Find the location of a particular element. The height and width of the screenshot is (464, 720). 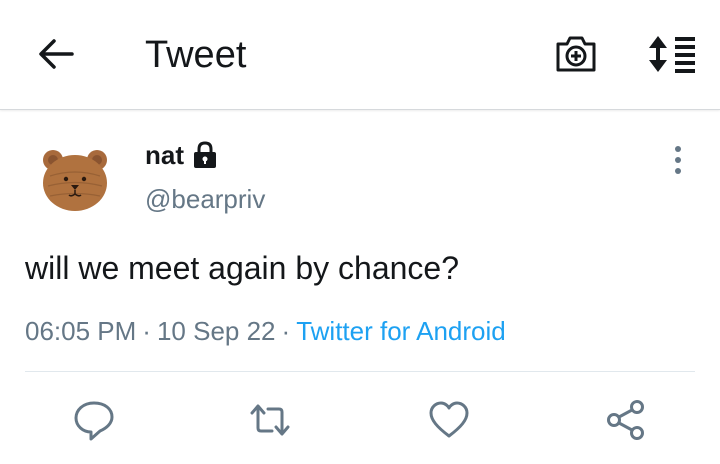

tweet-source-link: Twitter for Android is located at coordinates (401, 331).